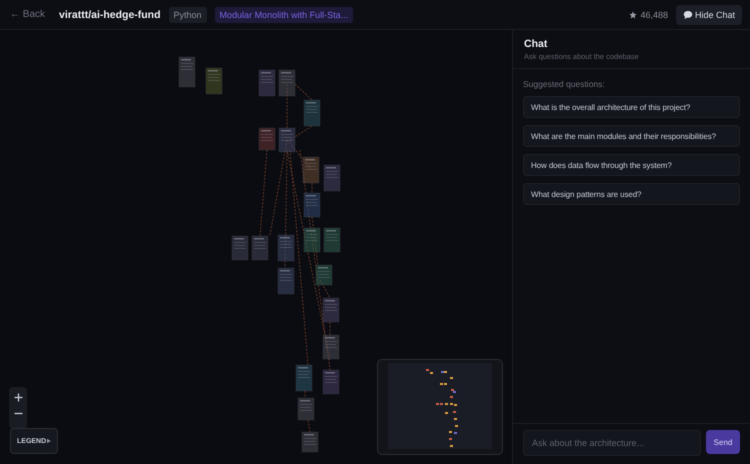 The height and width of the screenshot is (464, 750). I want to click on star-count: 46,488, so click(648, 15).